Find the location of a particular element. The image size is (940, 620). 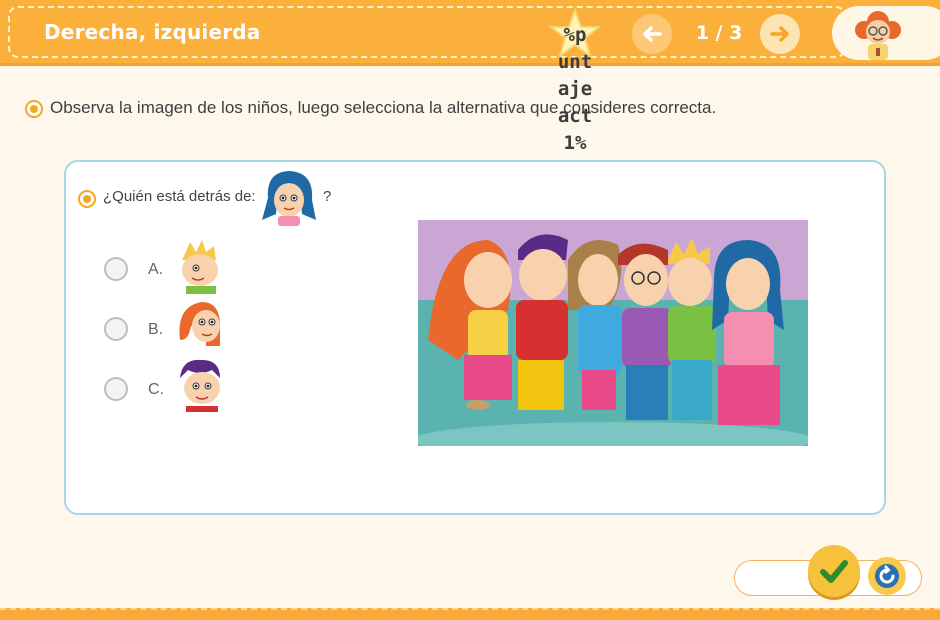

activity-title: Derecha, izquierda is located at coordinates (152, 32).